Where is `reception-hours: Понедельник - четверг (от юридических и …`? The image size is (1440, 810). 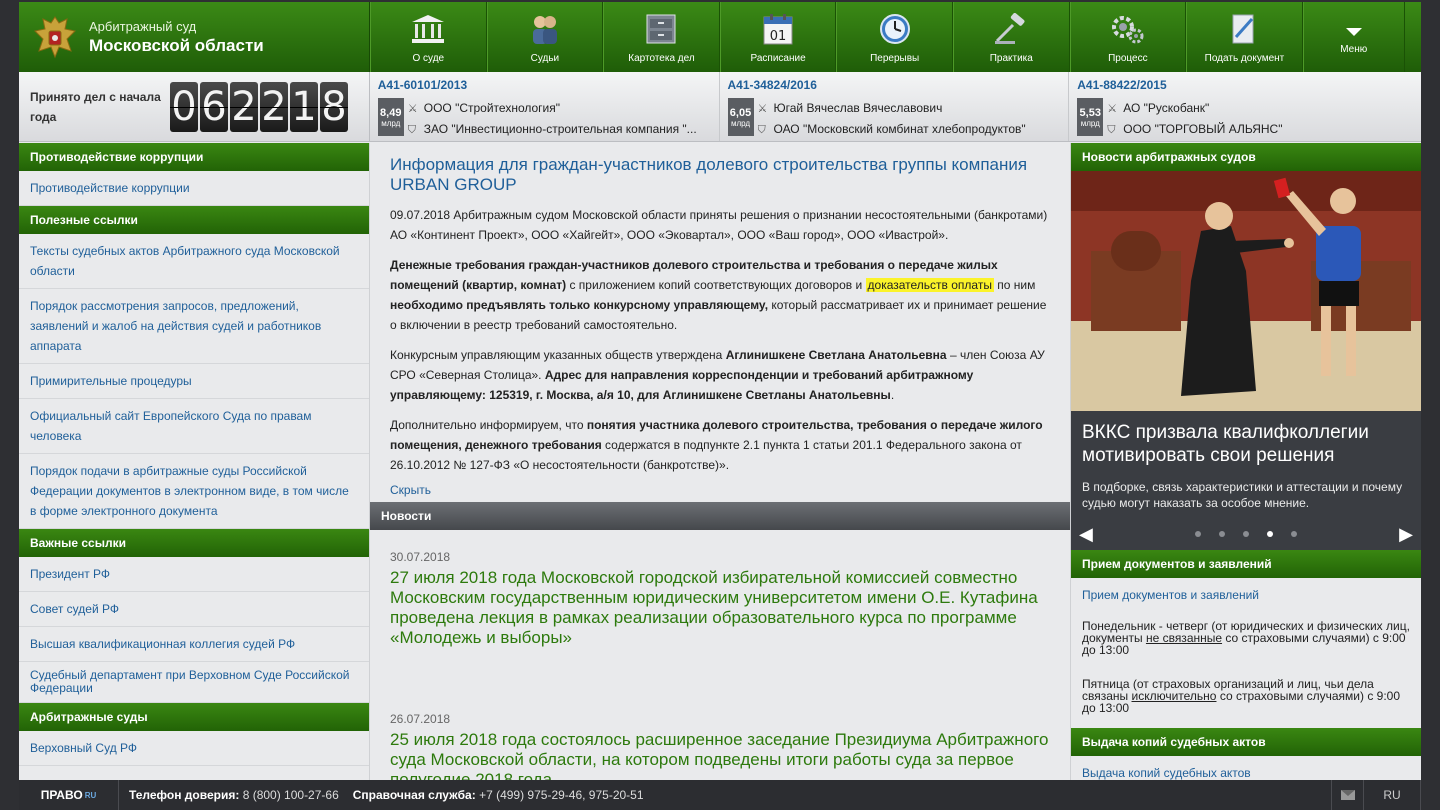
reception-hours: Понедельник - четверг (от юридических и … is located at coordinates (1246, 638).